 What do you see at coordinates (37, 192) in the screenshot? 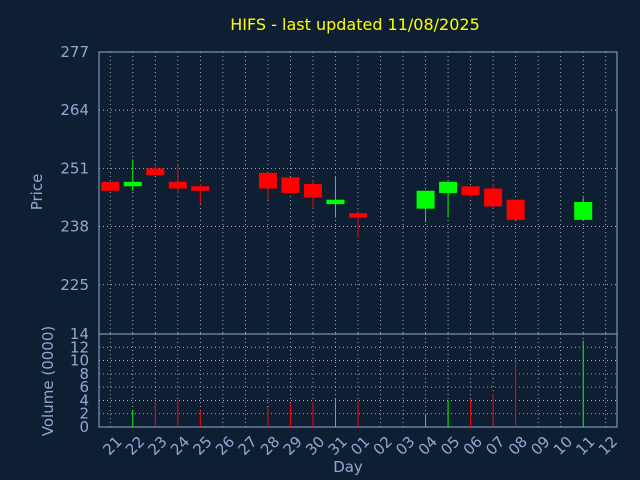
I see `price-axis-label: Price` at bounding box center [37, 192].